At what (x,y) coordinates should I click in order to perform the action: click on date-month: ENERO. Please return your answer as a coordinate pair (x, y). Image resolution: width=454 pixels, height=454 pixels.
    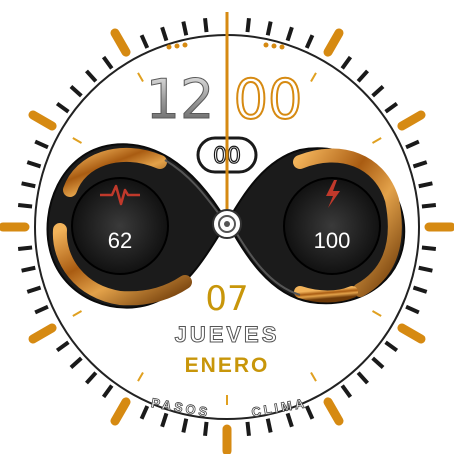
    Looking at the image, I should click on (227, 365).